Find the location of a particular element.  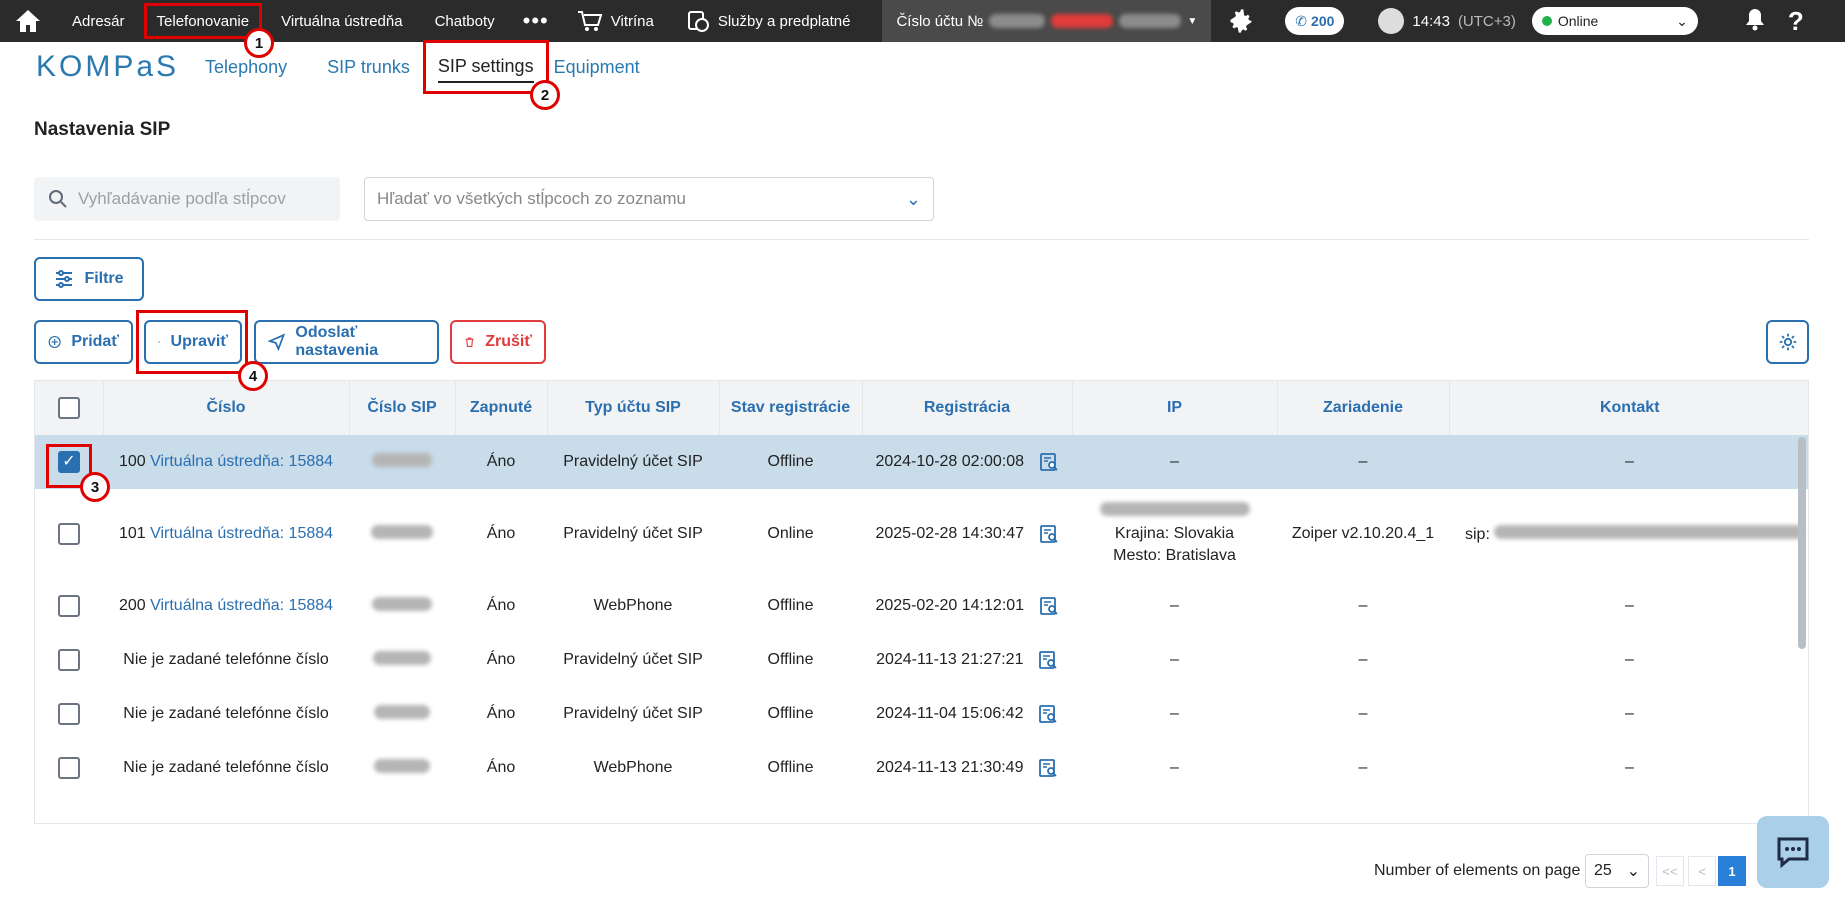

bell-icon is located at coordinates (1755, 21).